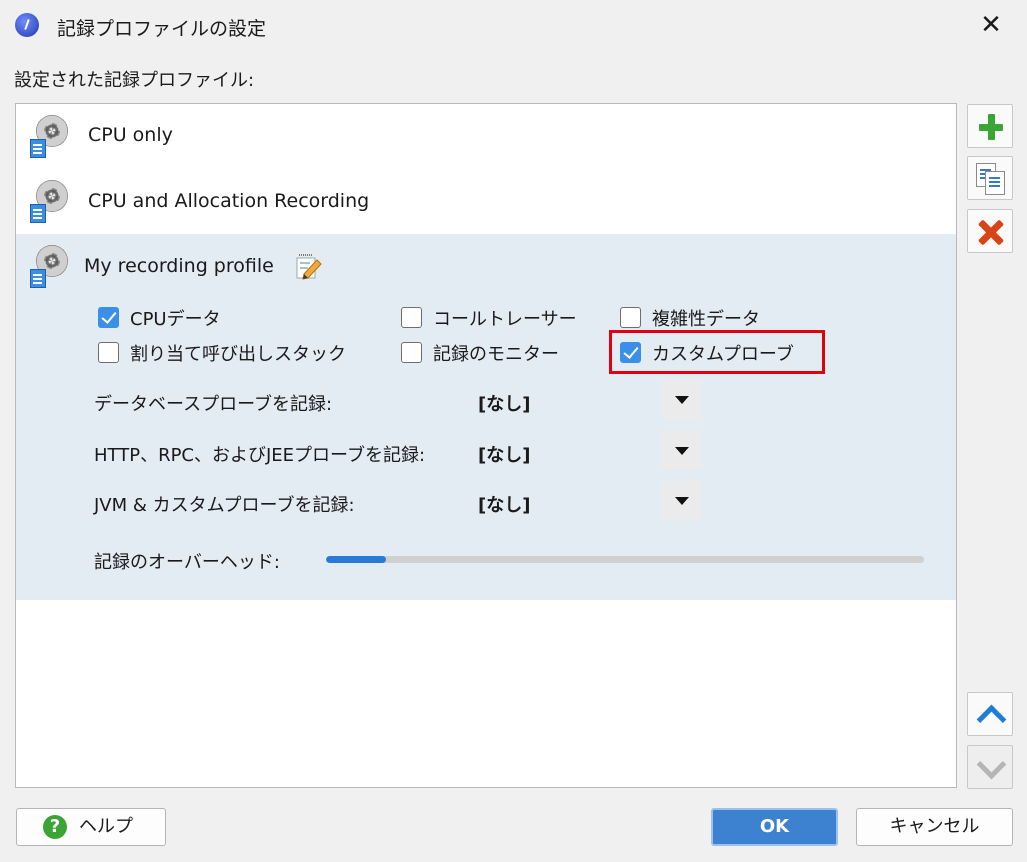 The width and height of the screenshot is (1027, 862). I want to click on database-probes-value: [なし], so click(504, 404).